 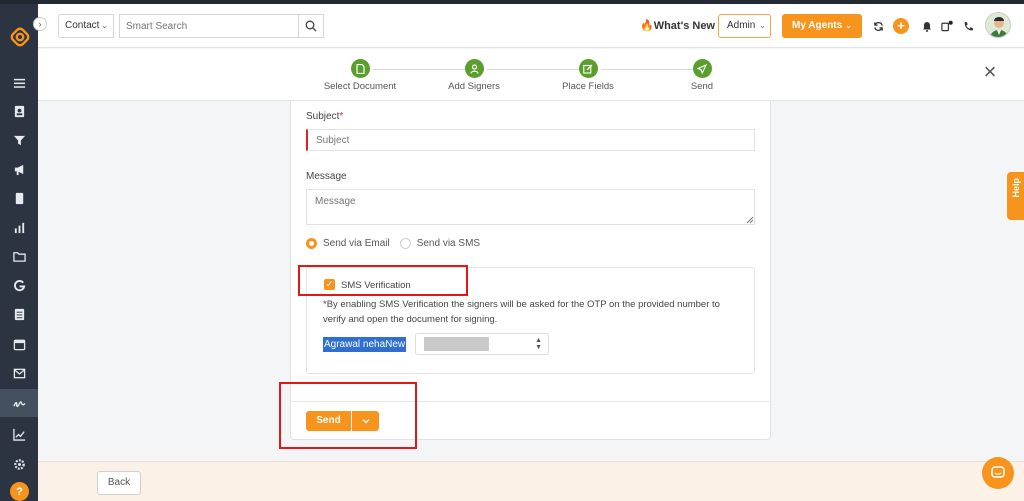 I want to click on step-send: Send, so click(x=702, y=75).